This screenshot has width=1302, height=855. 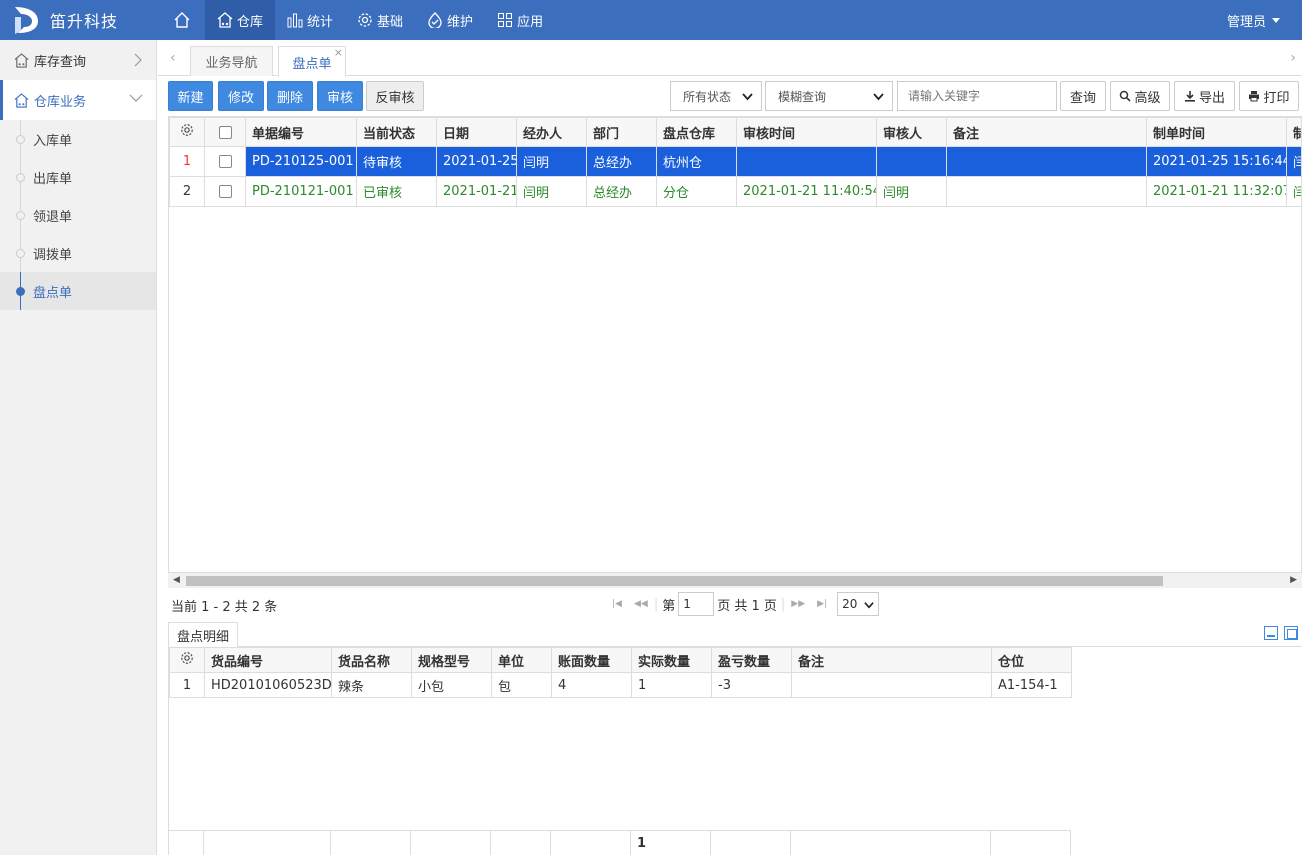 What do you see at coordinates (1211, 98) in the screenshot?
I see `export-label: 导出` at bounding box center [1211, 98].